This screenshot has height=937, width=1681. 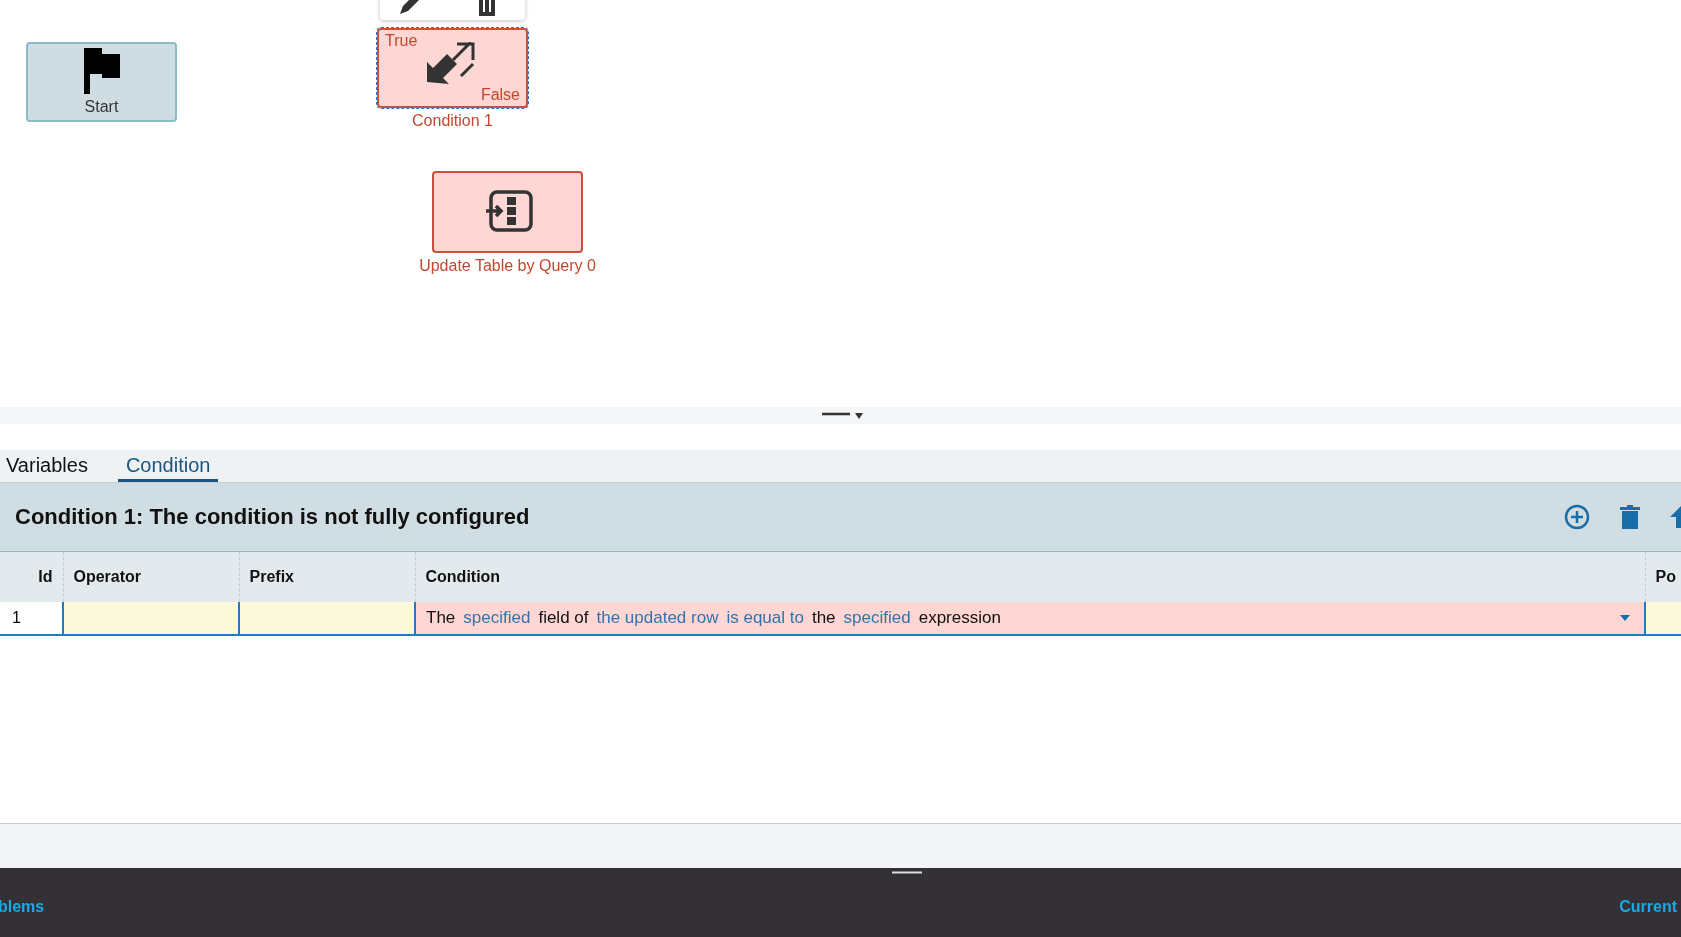 I want to click on node-label: Start, so click(x=101, y=107).